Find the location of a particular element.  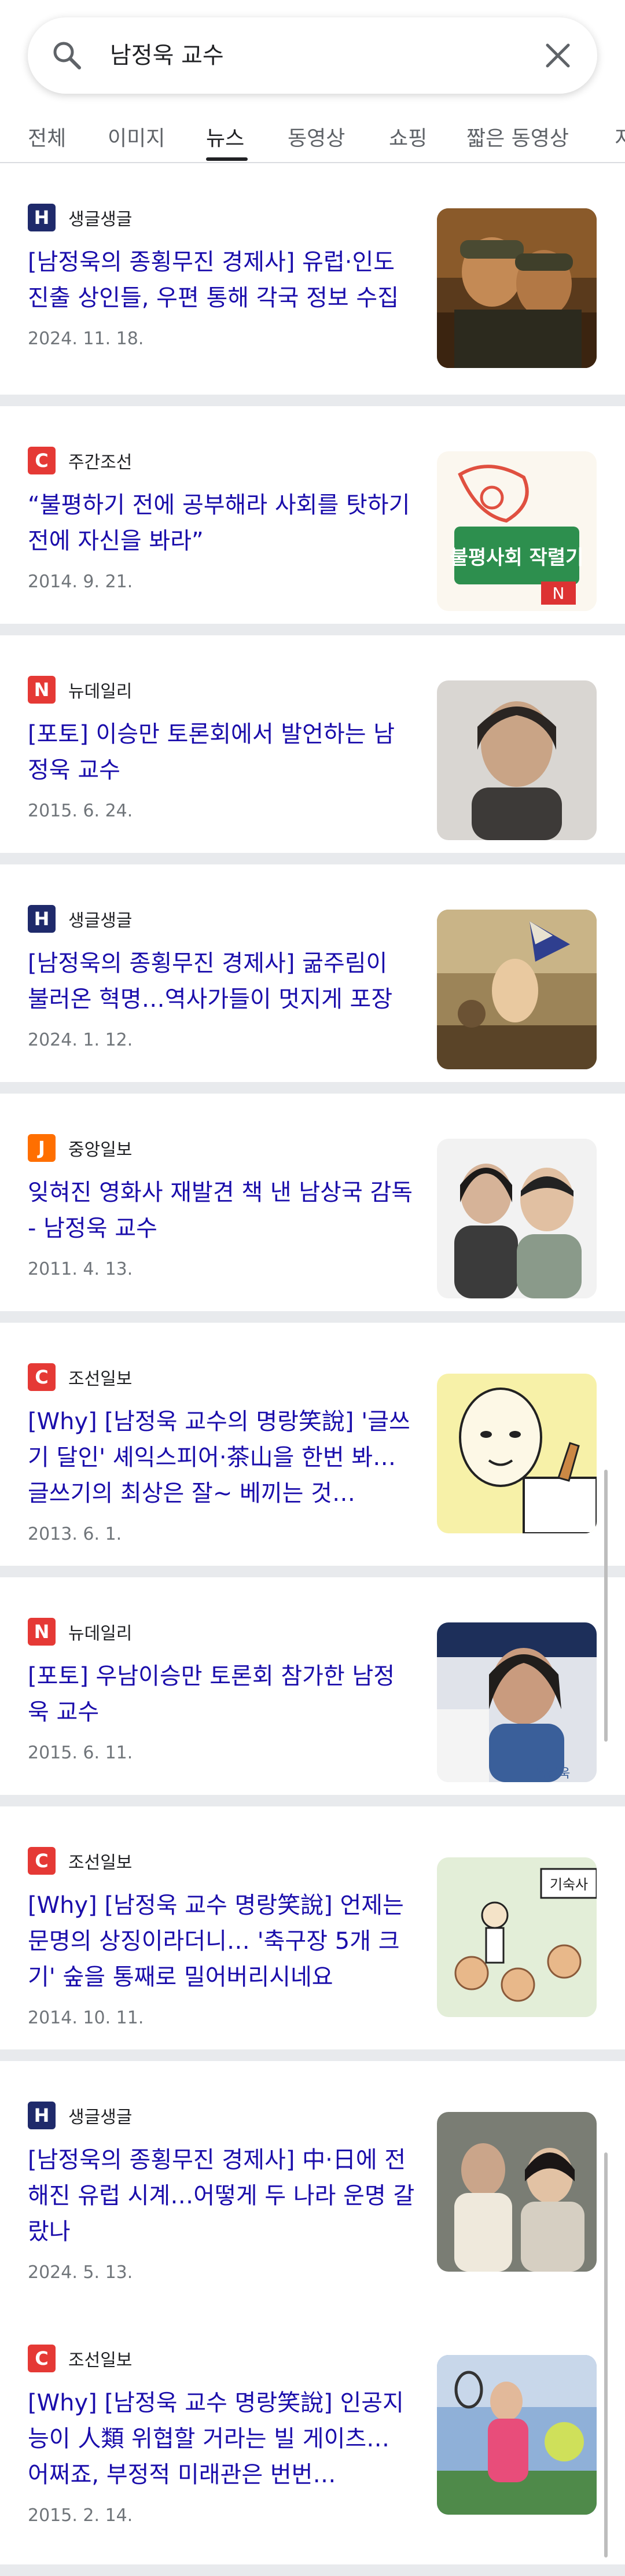

result-thumbnail: 불평사회 작렬기 N is located at coordinates (517, 531).